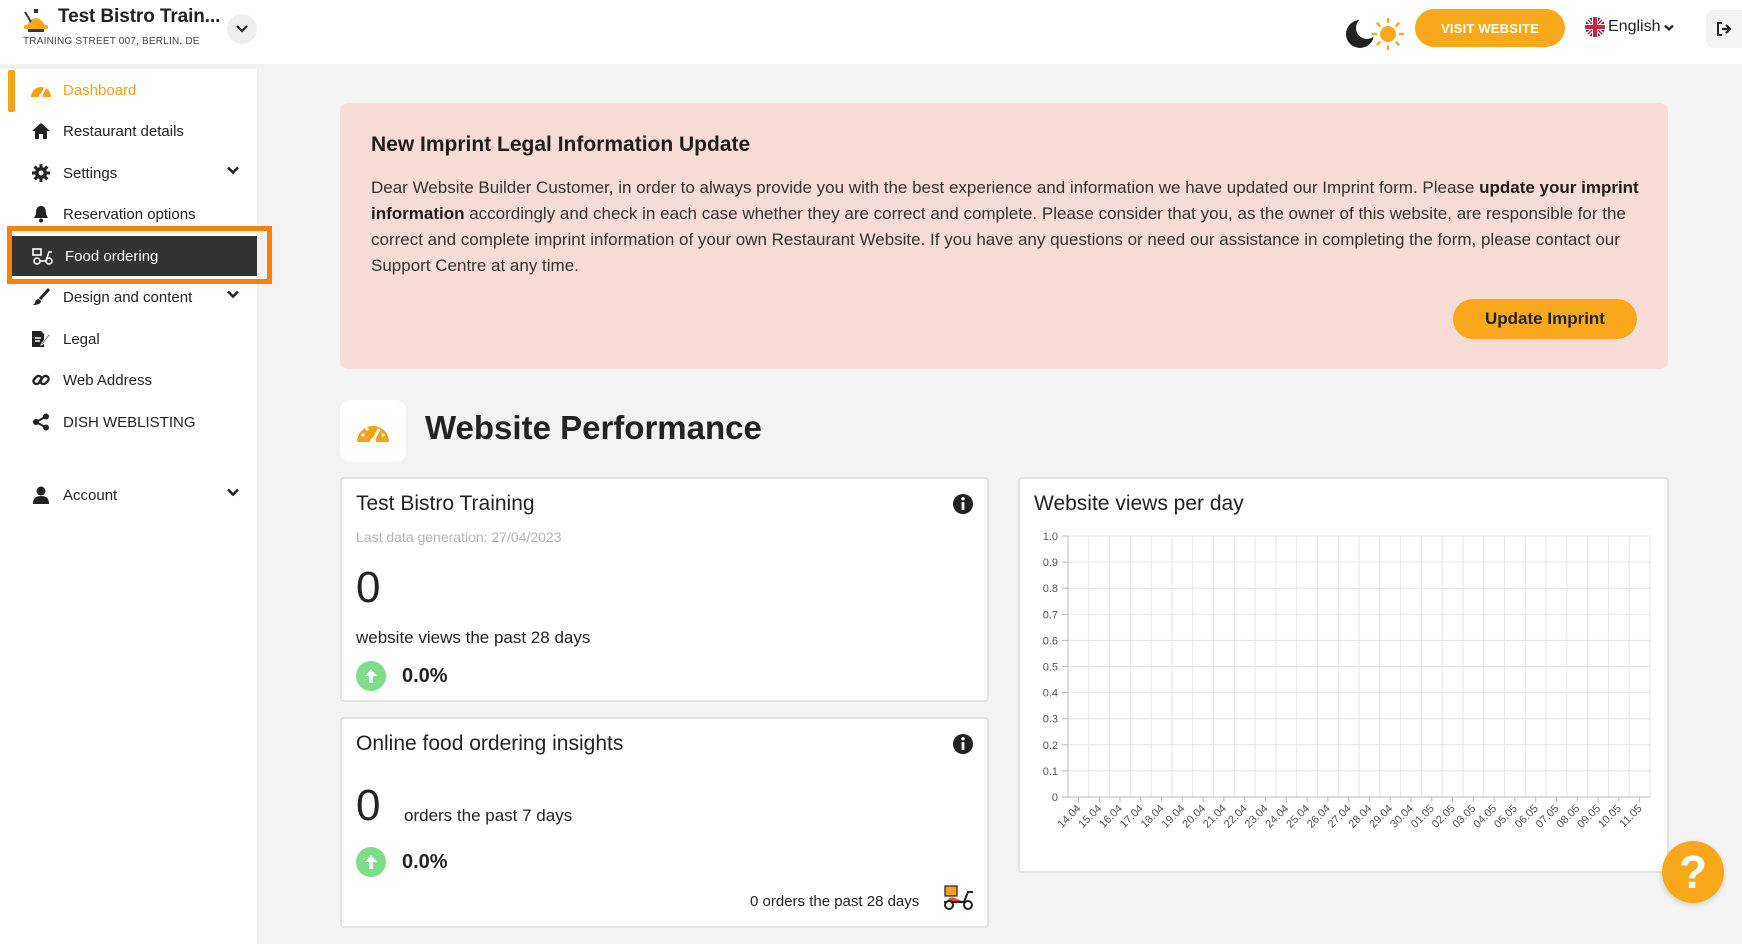  I want to click on y-tick-label: 0.8, so click(1050, 589).